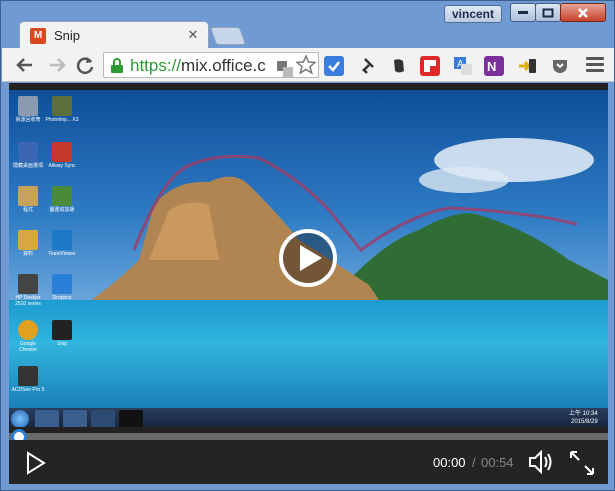  What do you see at coordinates (584, 422) in the screenshot?
I see `tray-date: 2015/8/29` at bounding box center [584, 422].